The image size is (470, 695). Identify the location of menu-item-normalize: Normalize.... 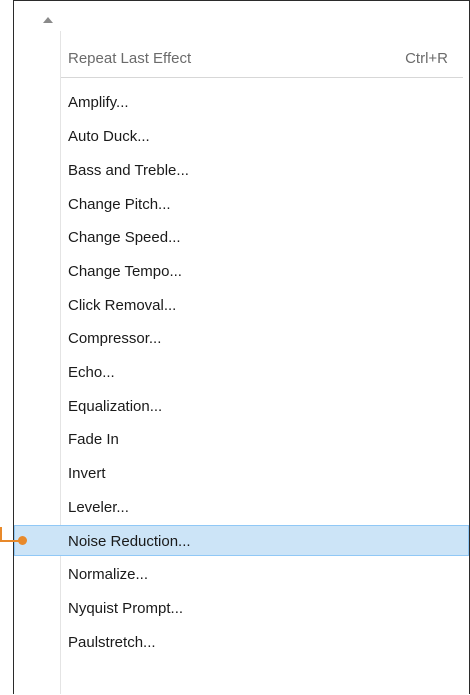
(241, 574).